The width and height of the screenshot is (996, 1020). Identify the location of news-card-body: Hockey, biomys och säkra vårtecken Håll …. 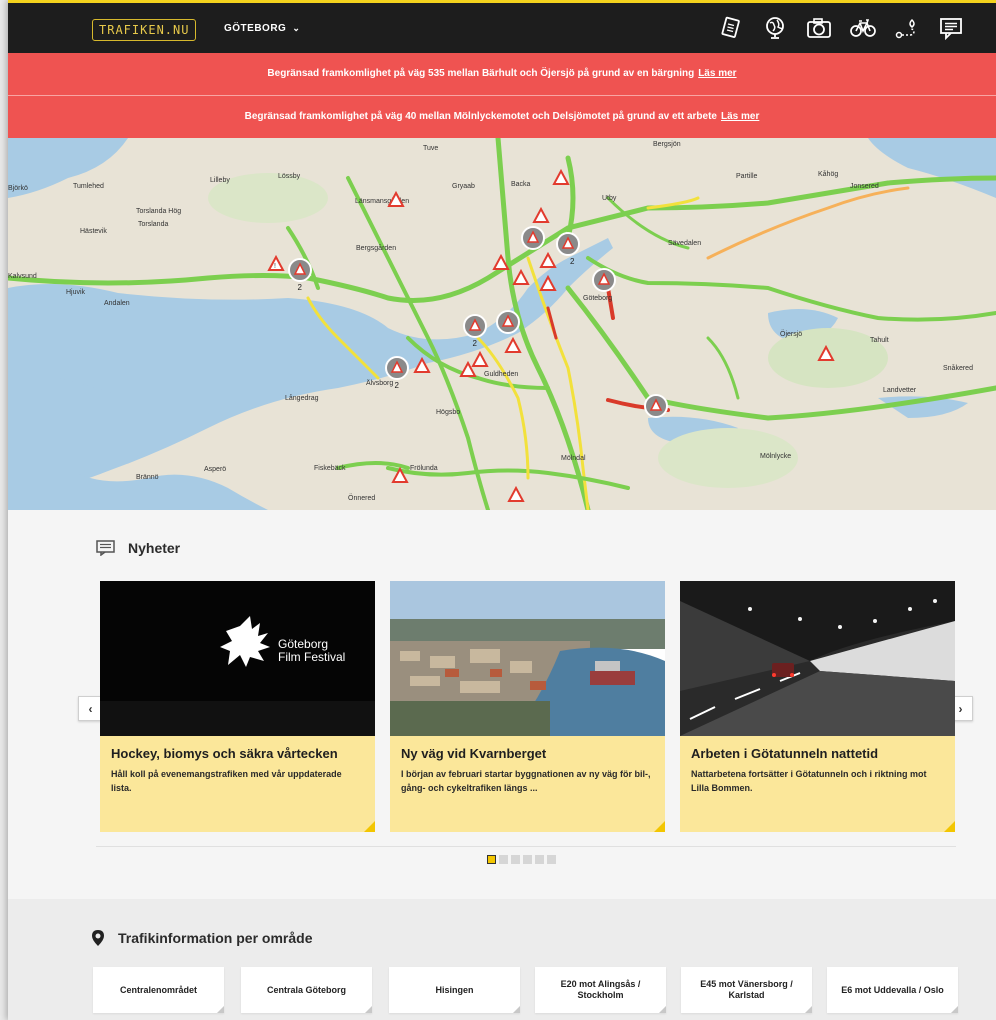
(237, 784).